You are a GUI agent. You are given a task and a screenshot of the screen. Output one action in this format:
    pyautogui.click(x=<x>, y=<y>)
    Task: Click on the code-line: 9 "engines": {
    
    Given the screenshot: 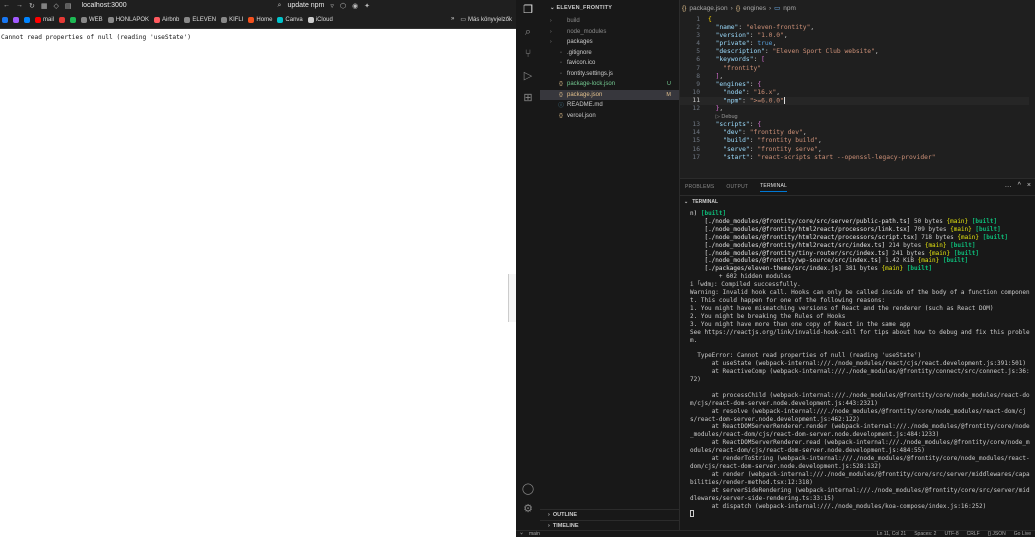 What is the action you would take?
    pyautogui.click(x=857, y=85)
    